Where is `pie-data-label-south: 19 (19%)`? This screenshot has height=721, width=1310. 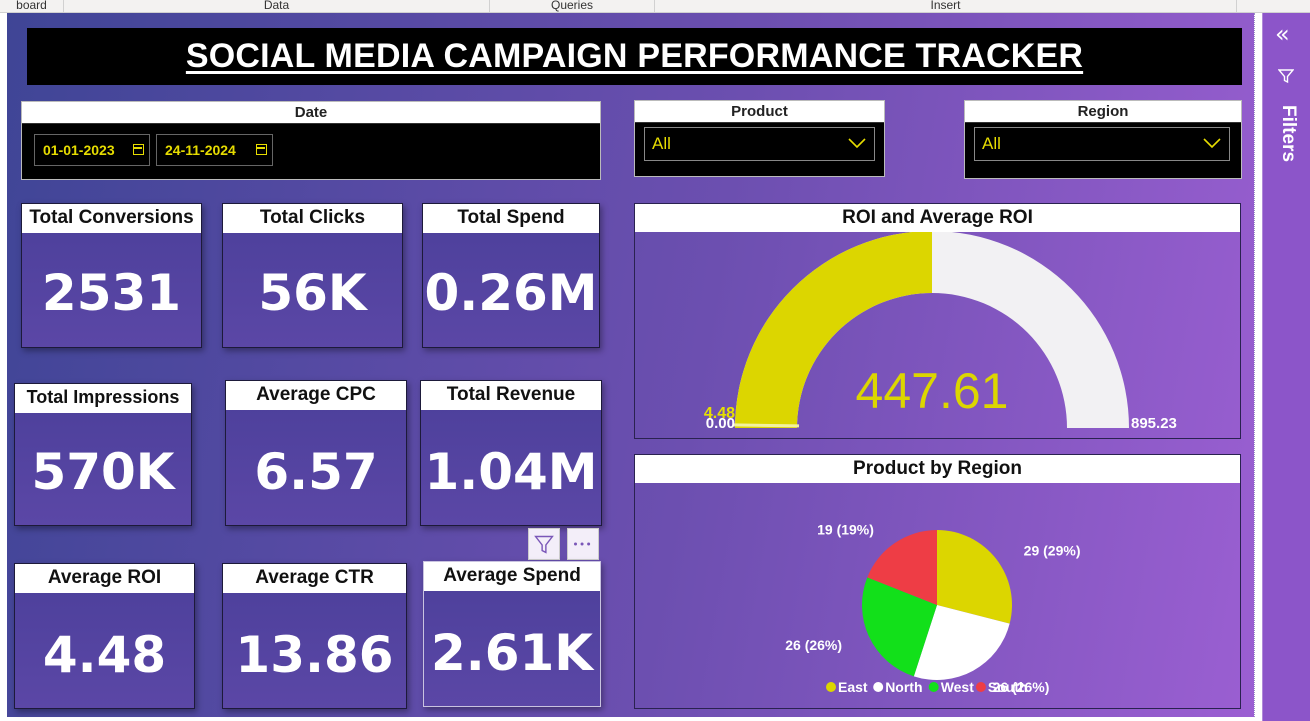
pie-data-label-south: 19 (19%) is located at coordinates (845, 529).